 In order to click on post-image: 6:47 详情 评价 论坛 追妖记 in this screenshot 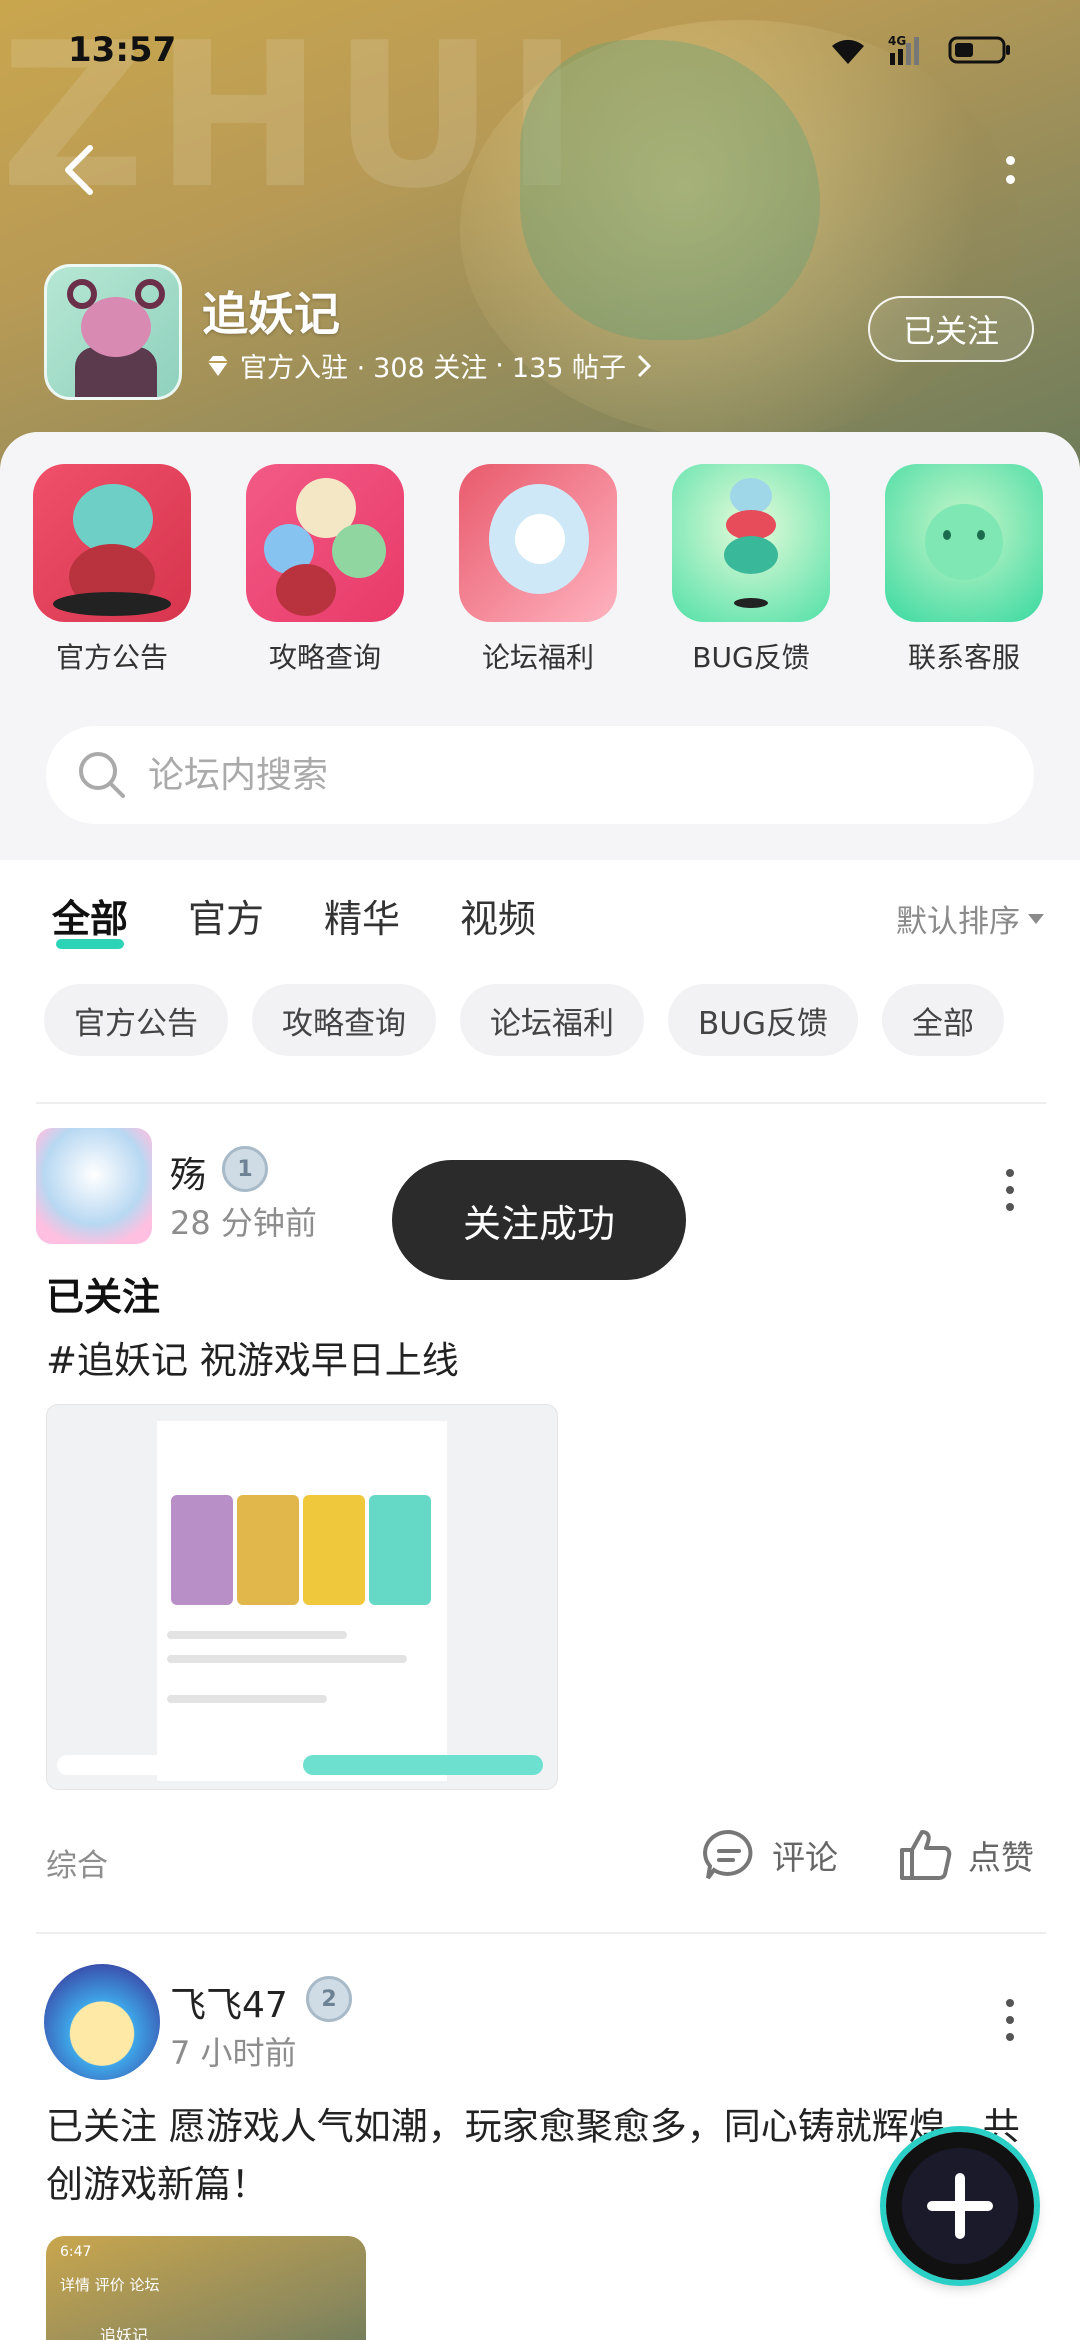, I will do `click(206, 2288)`.